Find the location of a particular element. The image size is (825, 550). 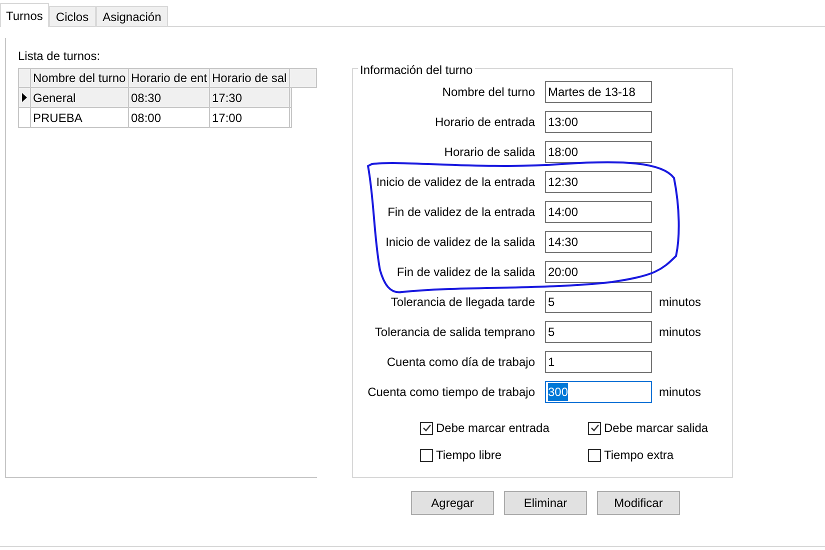

field-label: Tolerancia de llegada tarde is located at coordinates (462, 302).